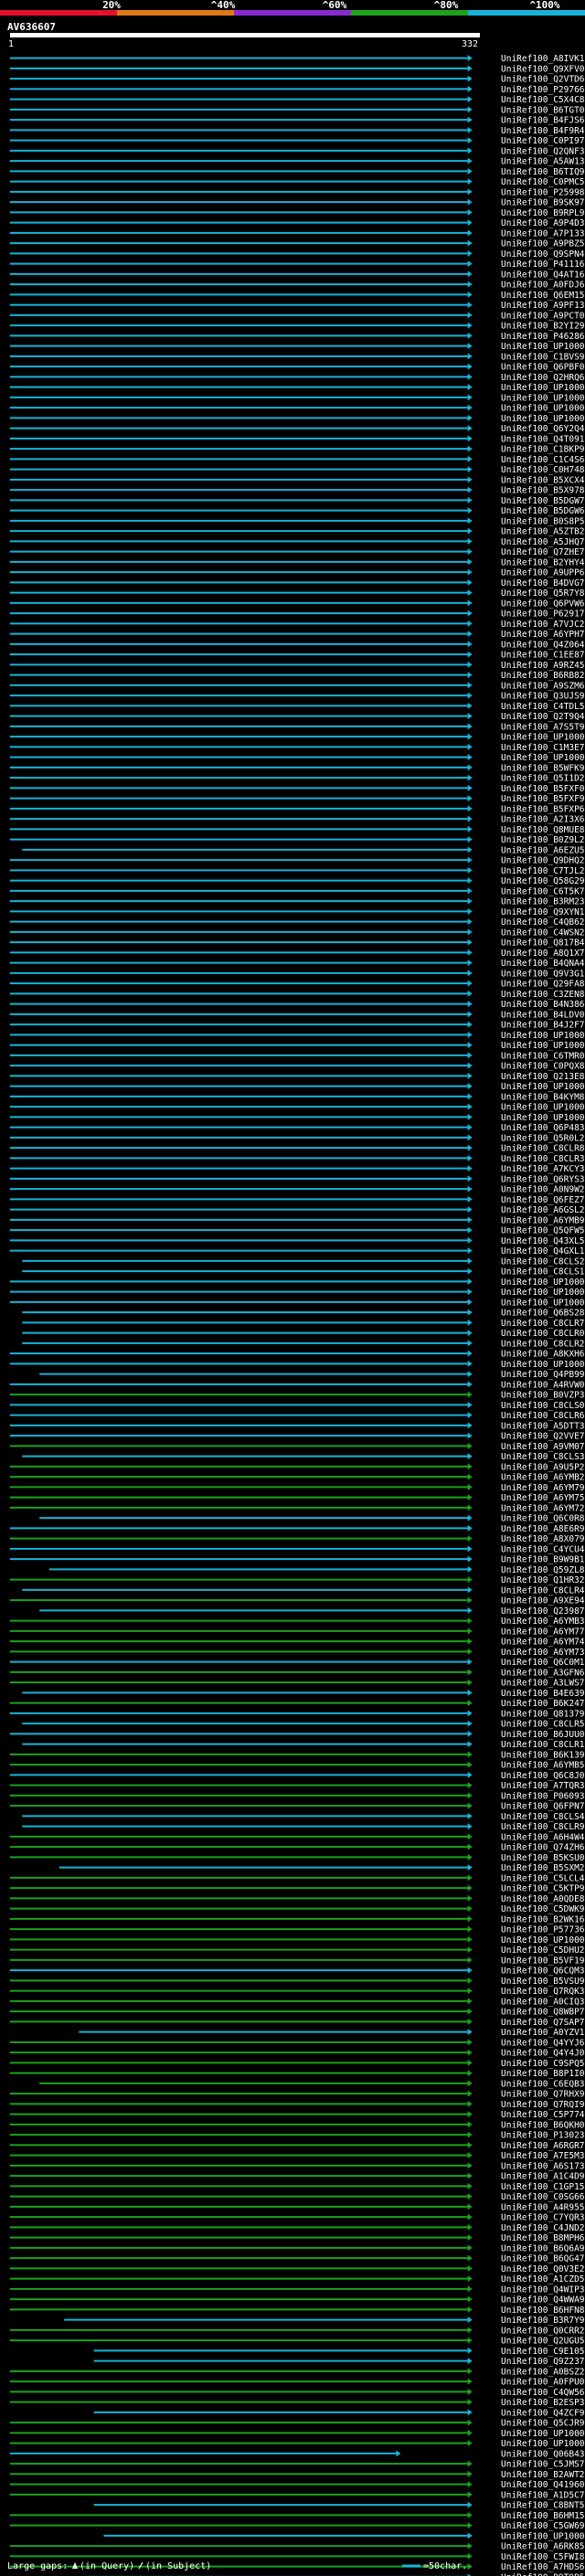 This screenshot has width=585, height=2576. What do you see at coordinates (297, 2331) in the screenshot?
I see `hit-row: UniRef100_Q0CRR2` at bounding box center [297, 2331].